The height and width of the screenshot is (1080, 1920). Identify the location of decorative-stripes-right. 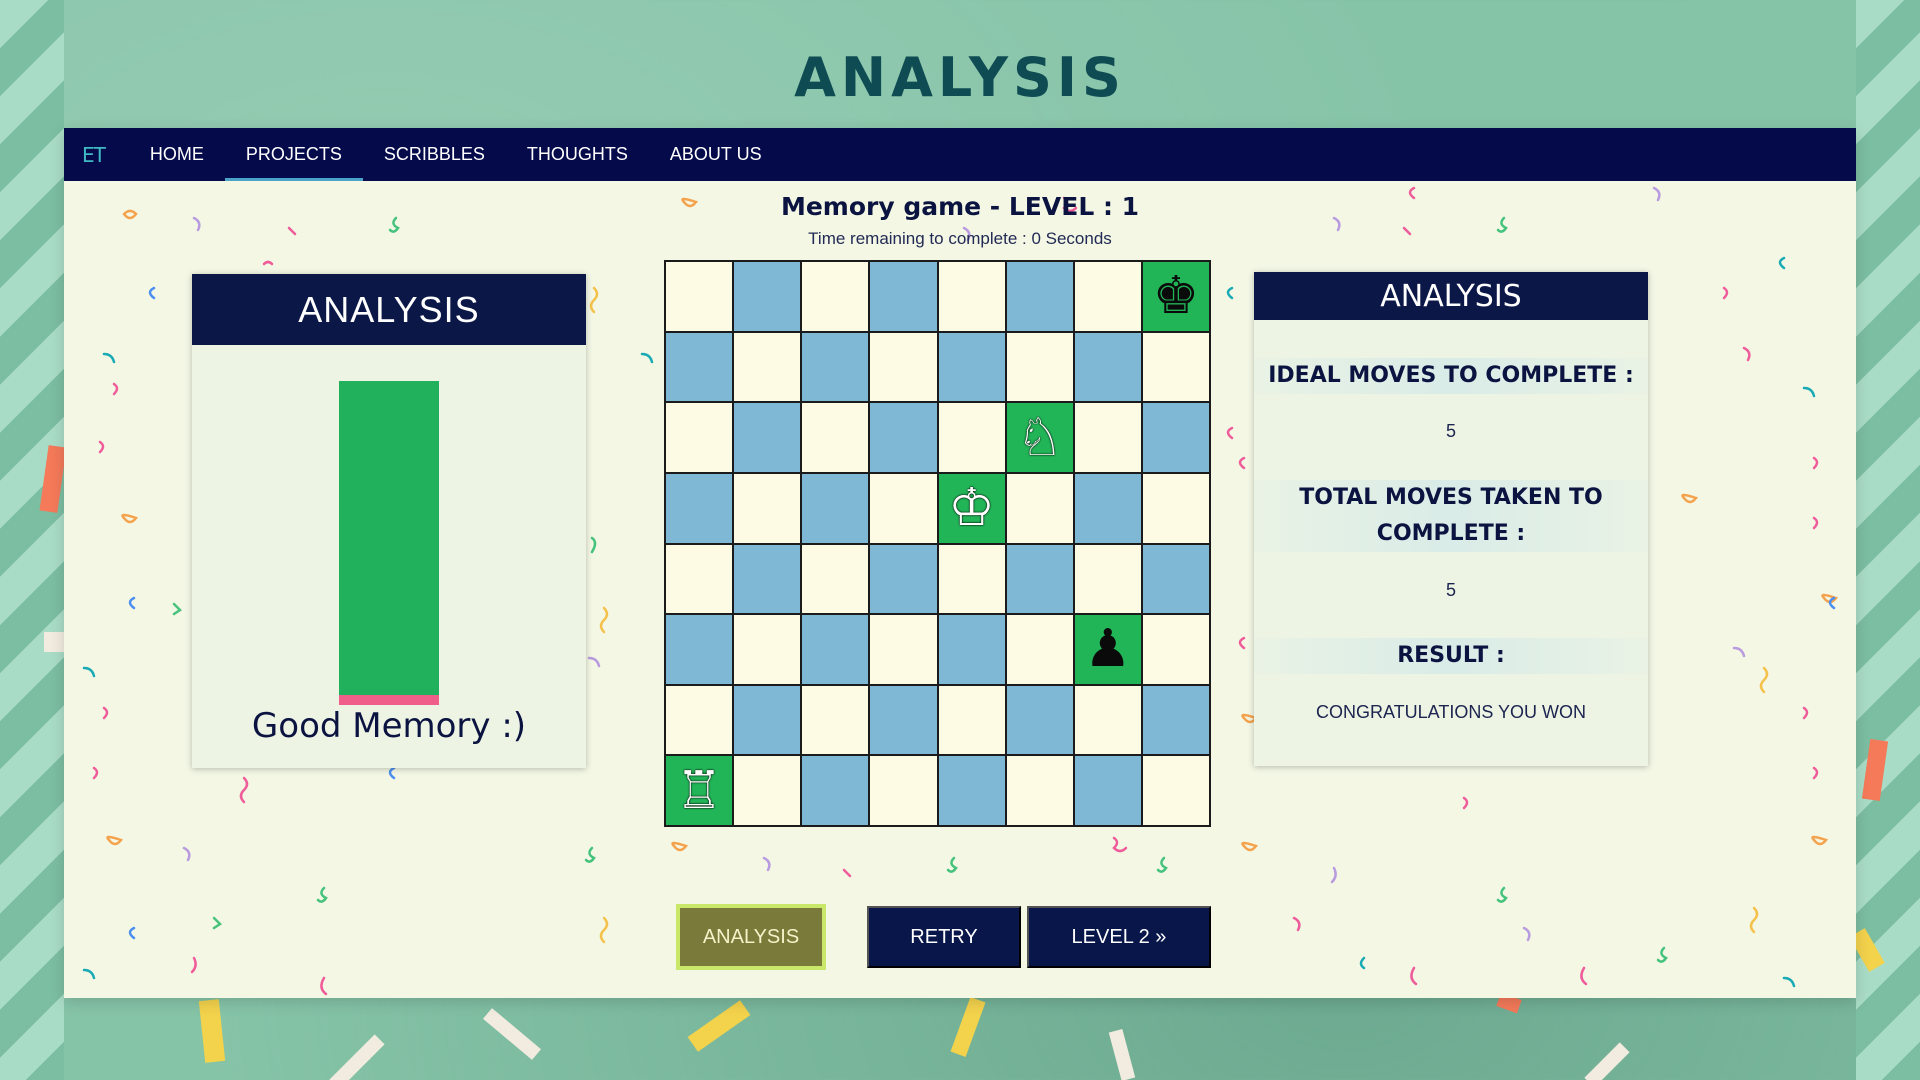
(1888, 540).